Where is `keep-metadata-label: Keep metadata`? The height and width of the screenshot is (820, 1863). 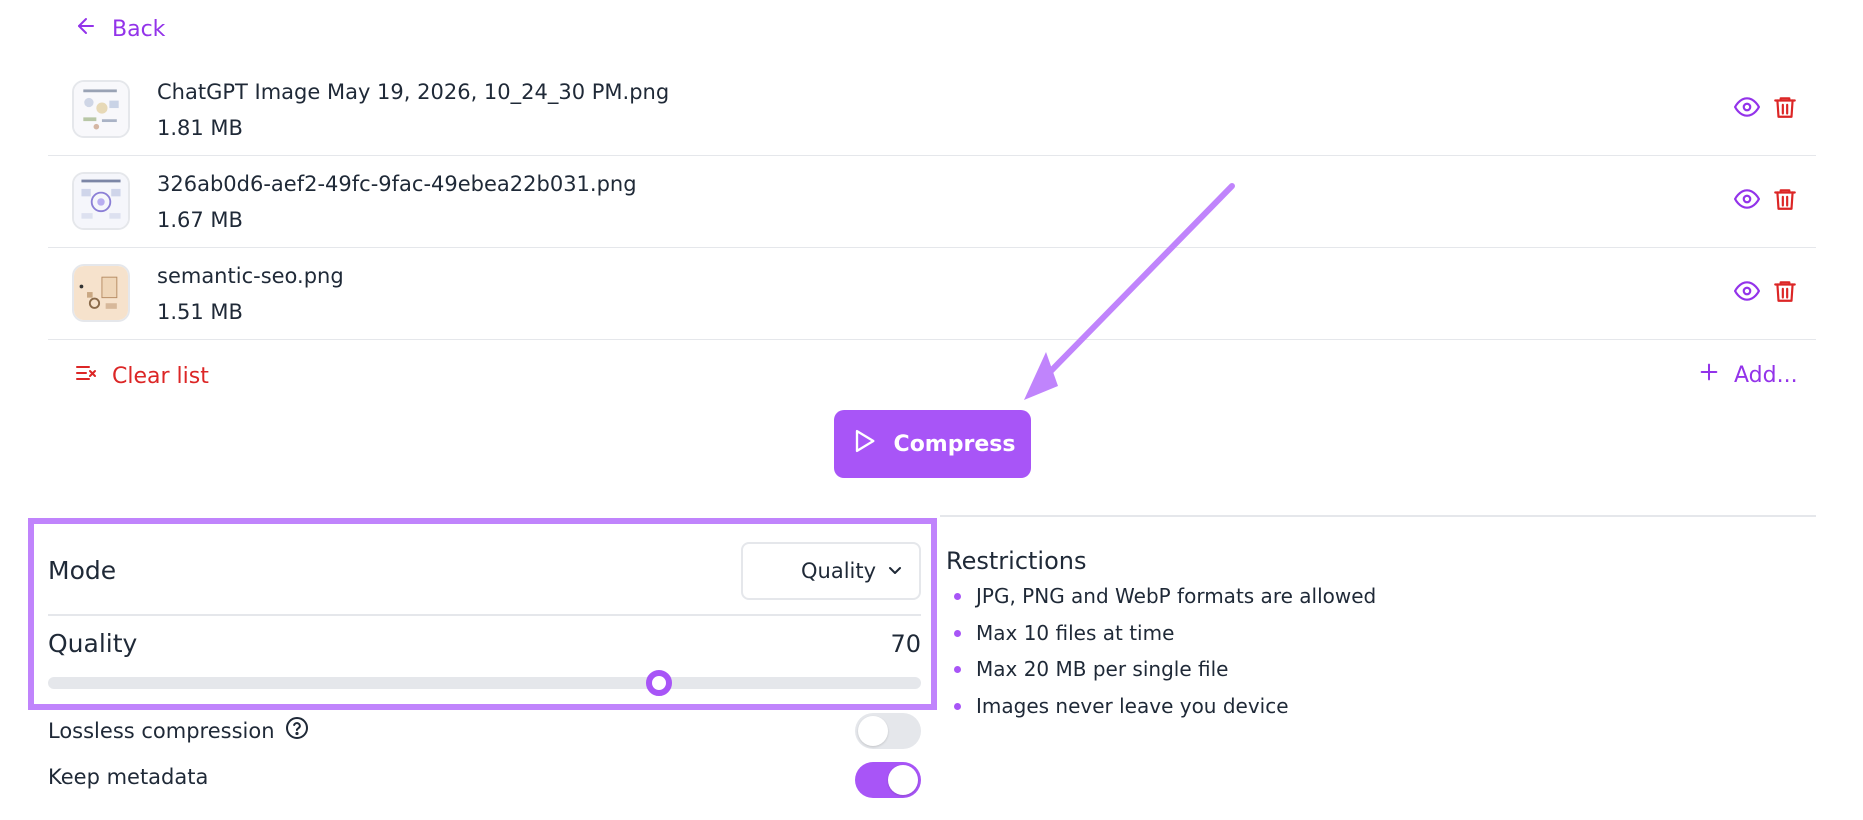 keep-metadata-label: Keep metadata is located at coordinates (128, 777).